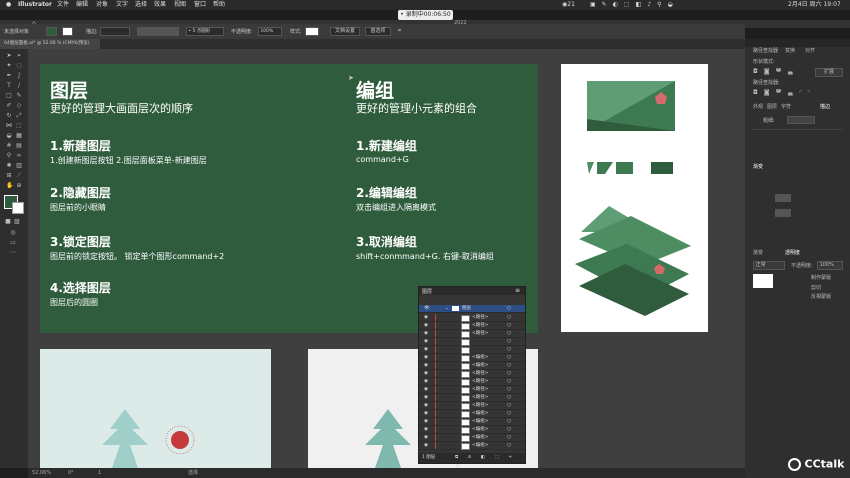 This screenshot has width=850, height=478. What do you see at coordinates (772, 106) in the screenshot?
I see `tab-layers: 图层` at bounding box center [772, 106].